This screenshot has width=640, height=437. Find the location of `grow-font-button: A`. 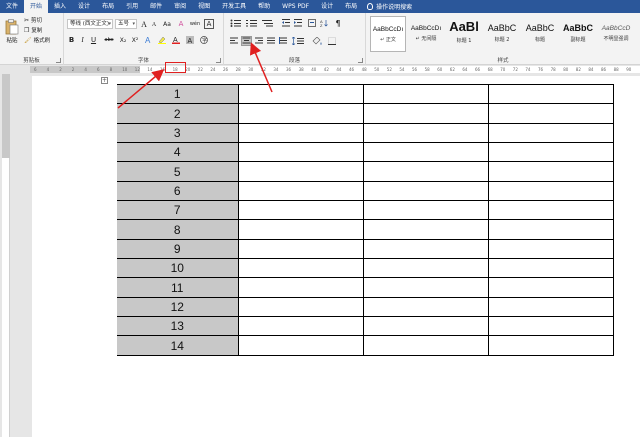

grow-font-button: A is located at coordinates (144, 24).